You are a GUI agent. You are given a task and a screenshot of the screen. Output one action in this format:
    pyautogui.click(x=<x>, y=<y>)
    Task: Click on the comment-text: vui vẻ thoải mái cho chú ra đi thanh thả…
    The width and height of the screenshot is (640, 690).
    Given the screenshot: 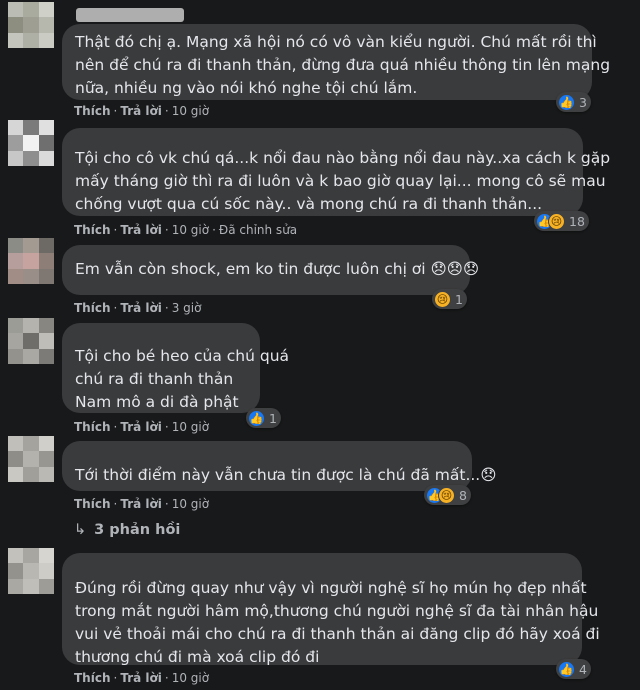 What is the action you would take?
    pyautogui.click(x=337, y=634)
    